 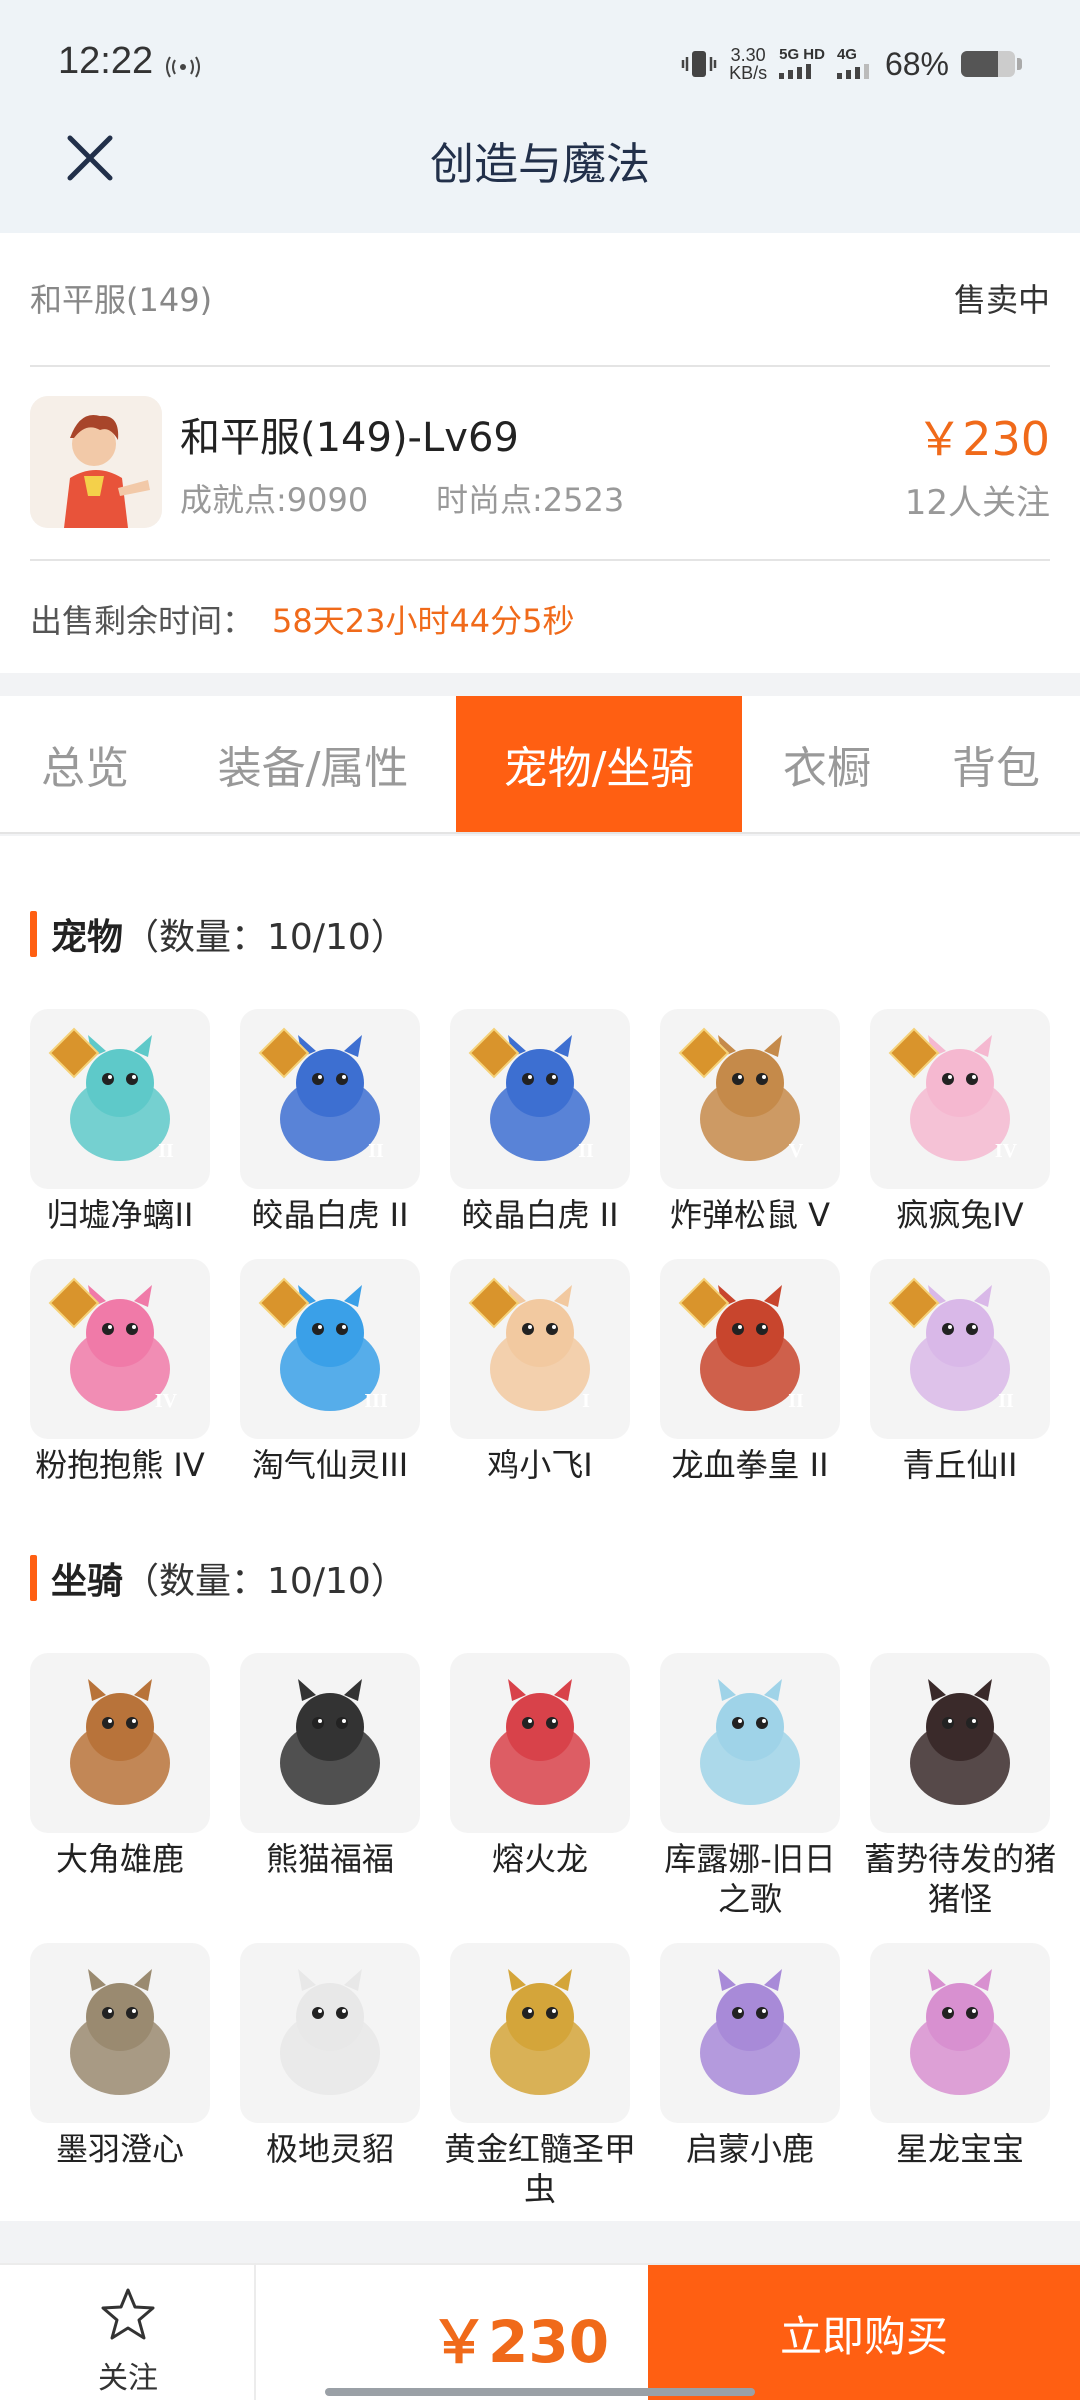 What do you see at coordinates (119, 1859) in the screenshot?
I see `item-label: 大角雄鹿` at bounding box center [119, 1859].